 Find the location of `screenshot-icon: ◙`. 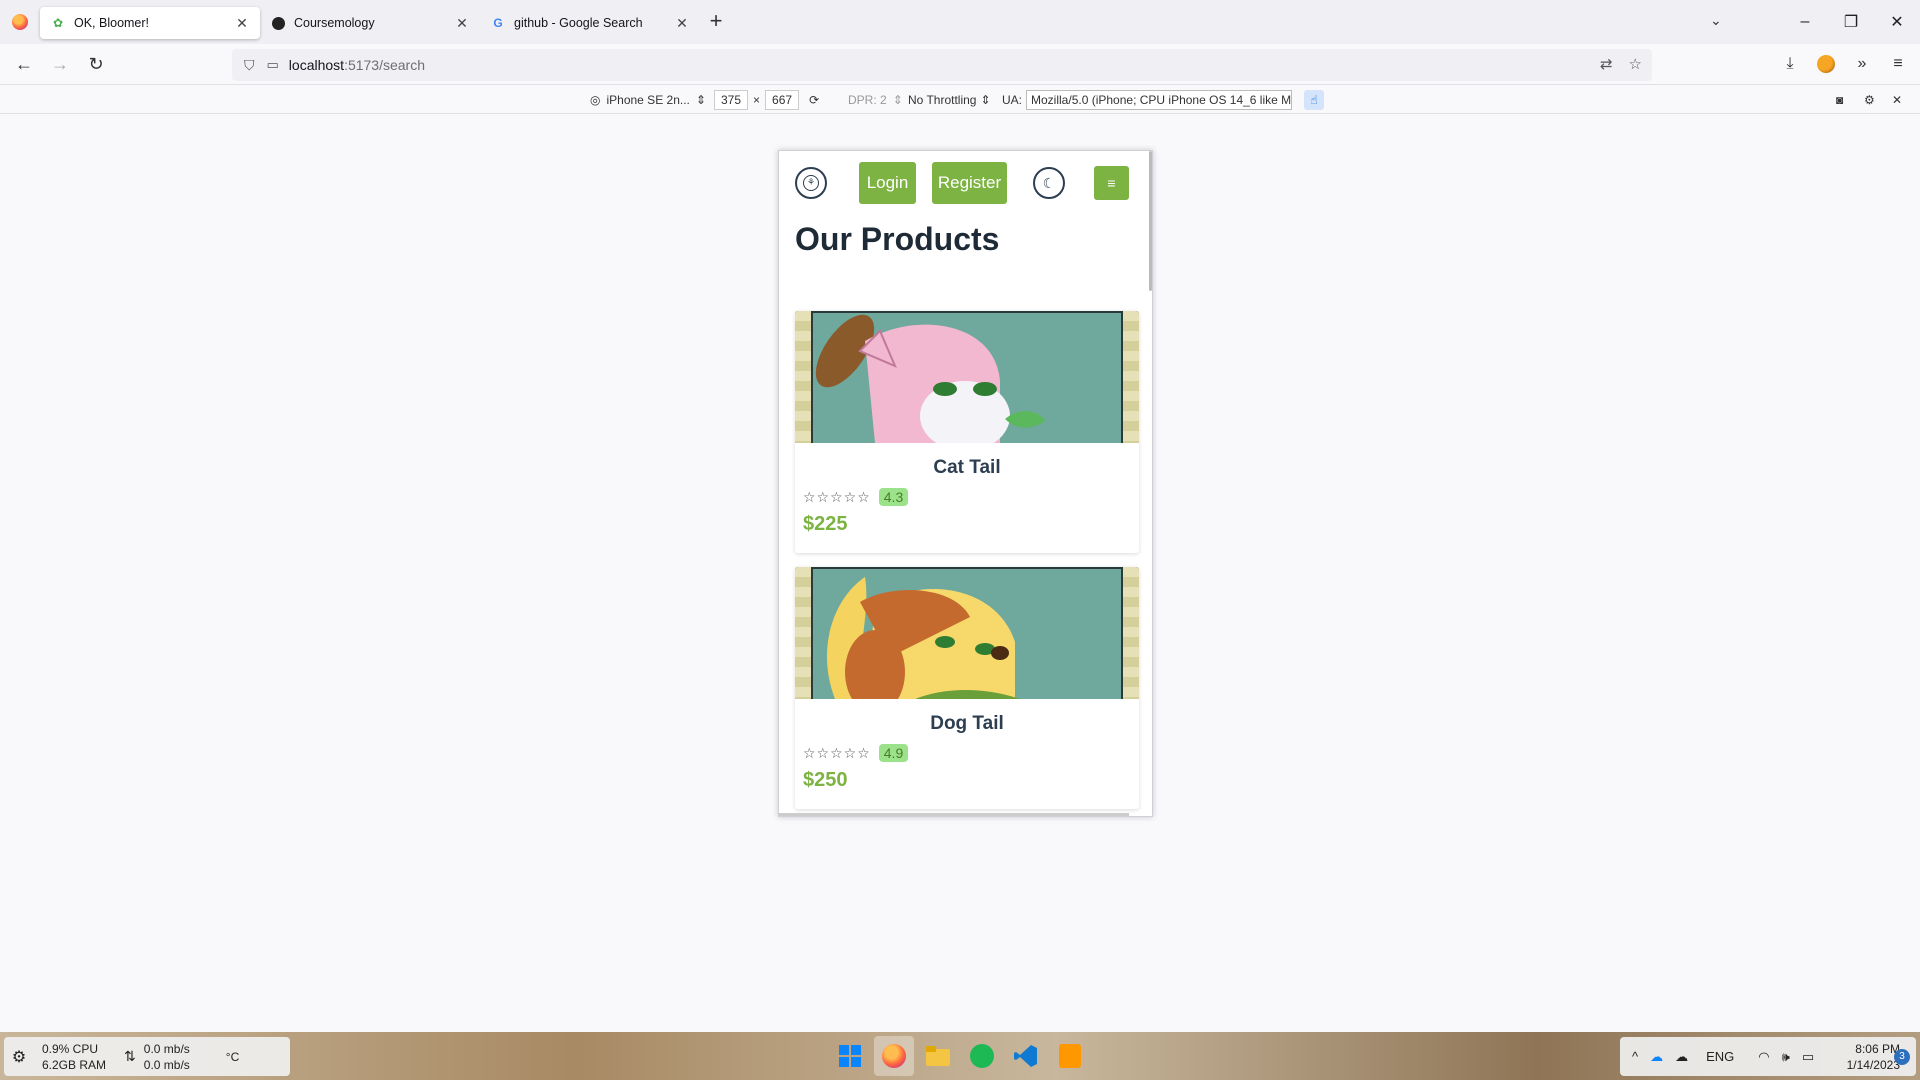

screenshot-icon: ◙ is located at coordinates (1839, 100).